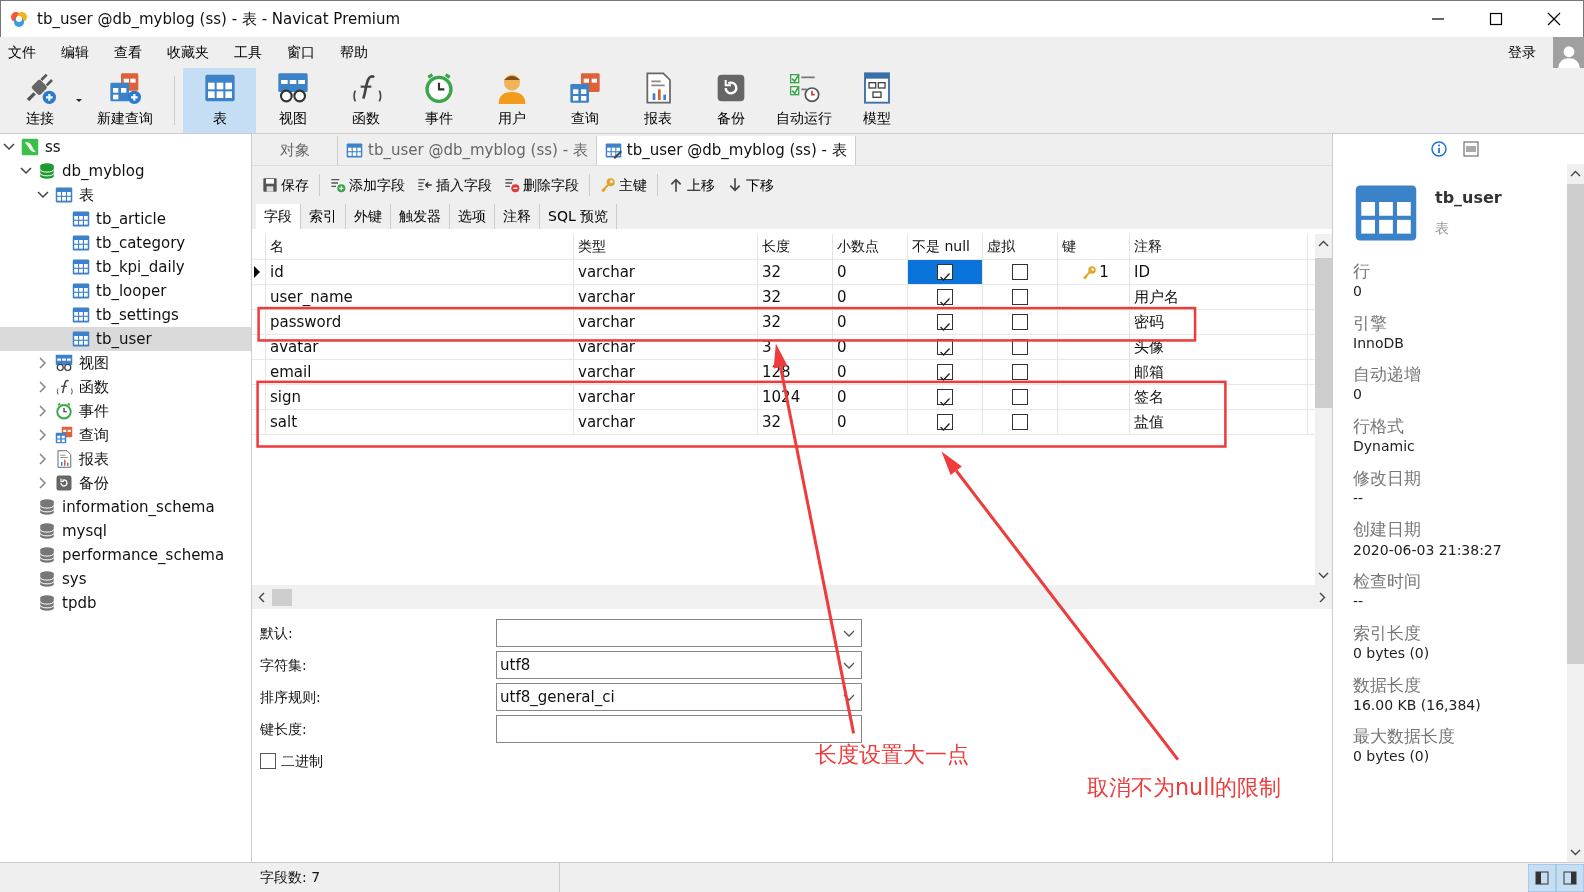 Image resolution: width=1584 pixels, height=892 pixels. Describe the element at coordinates (292, 100) in the screenshot. I see `toolbar-button: 视图` at that location.